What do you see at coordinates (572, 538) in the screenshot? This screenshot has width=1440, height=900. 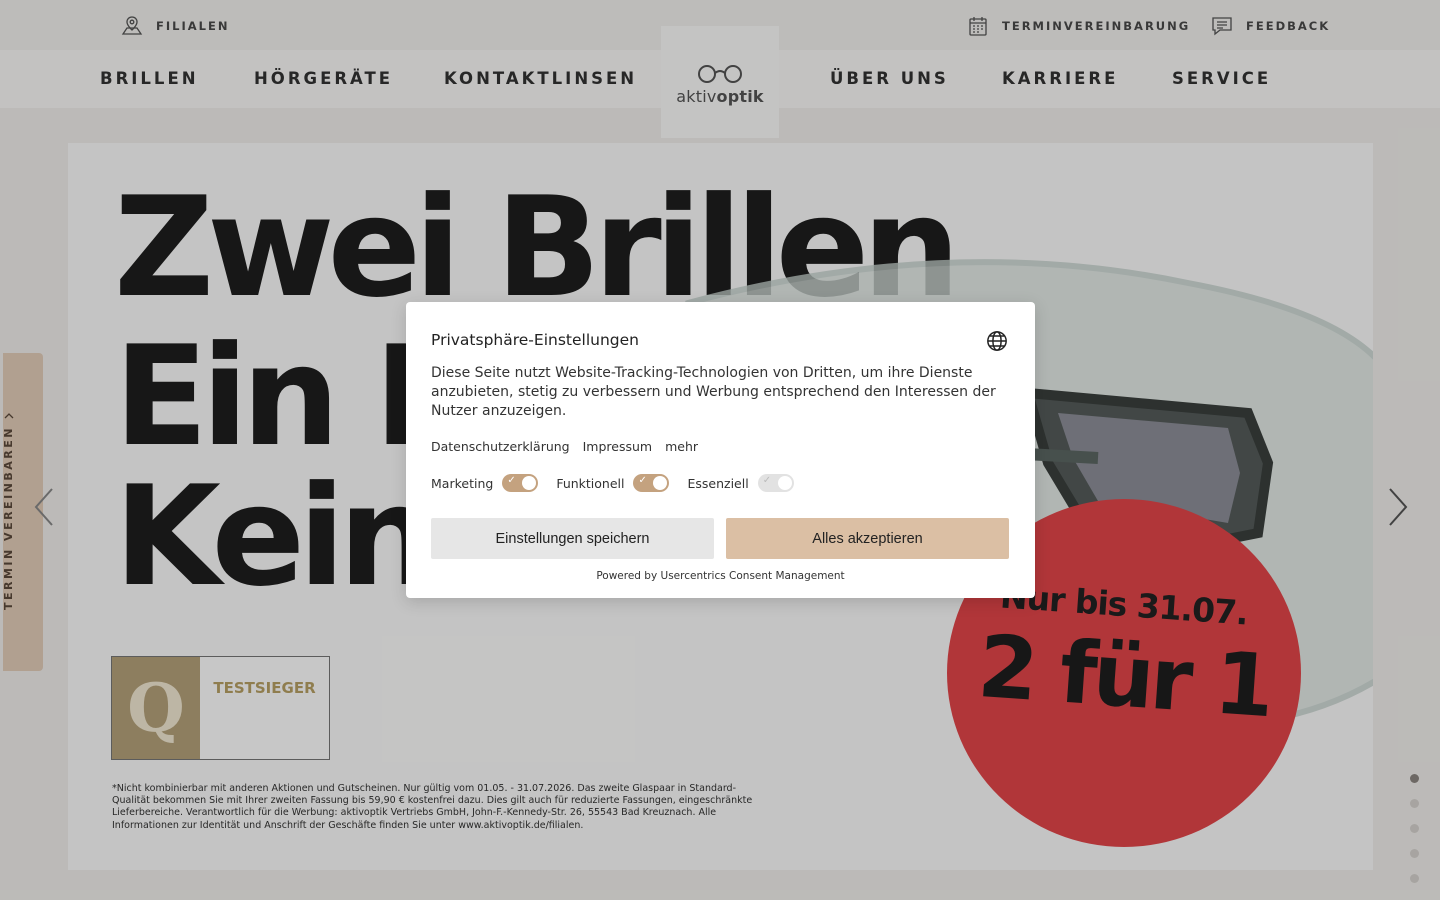 I see `save-settings-button: Einstellungen speichern` at bounding box center [572, 538].